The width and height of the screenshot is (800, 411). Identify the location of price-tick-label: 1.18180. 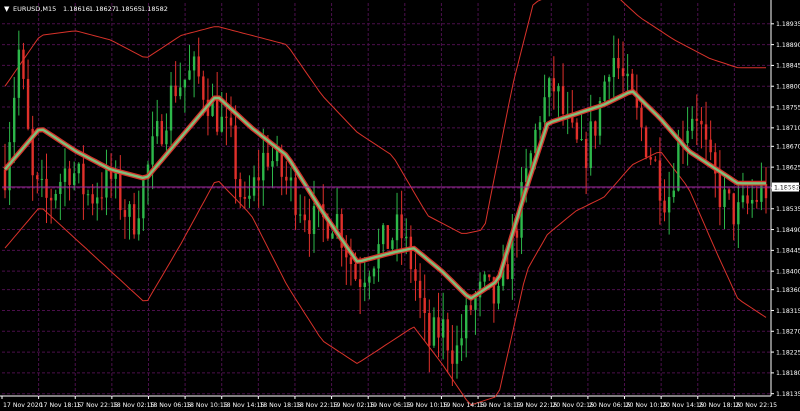
(788, 373).